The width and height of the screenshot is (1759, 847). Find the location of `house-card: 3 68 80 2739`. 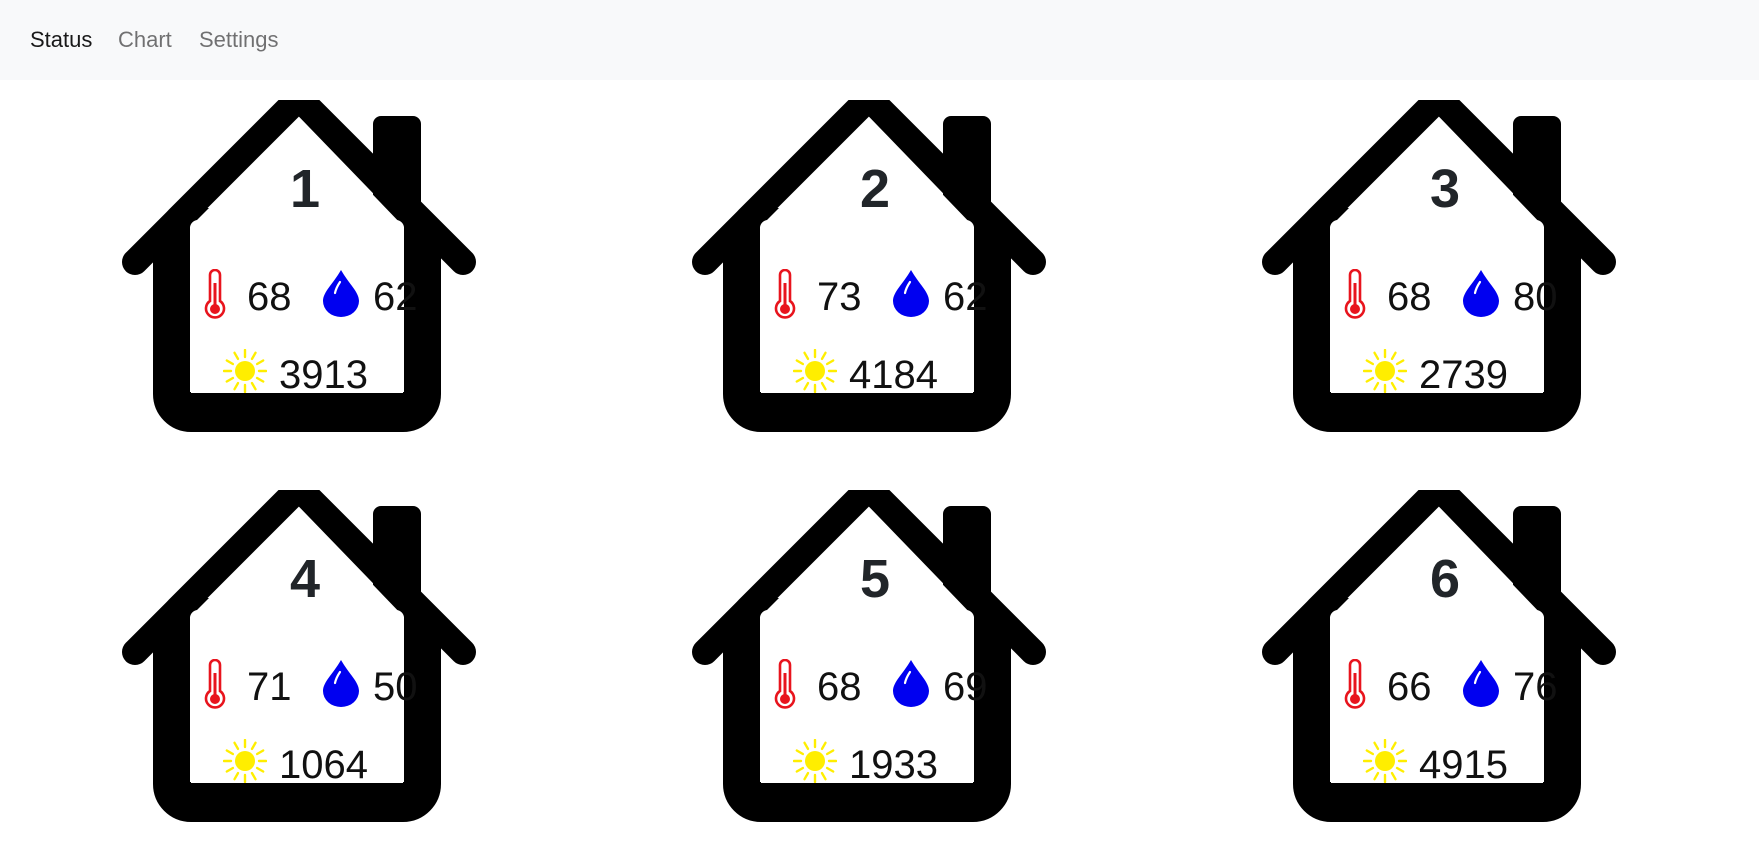

house-card: 3 68 80 2739 is located at coordinates (1445, 272).